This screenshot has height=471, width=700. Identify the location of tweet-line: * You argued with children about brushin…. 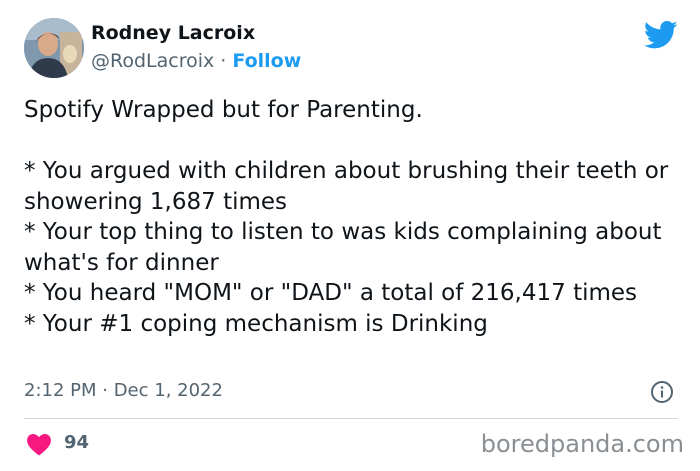
(346, 186).